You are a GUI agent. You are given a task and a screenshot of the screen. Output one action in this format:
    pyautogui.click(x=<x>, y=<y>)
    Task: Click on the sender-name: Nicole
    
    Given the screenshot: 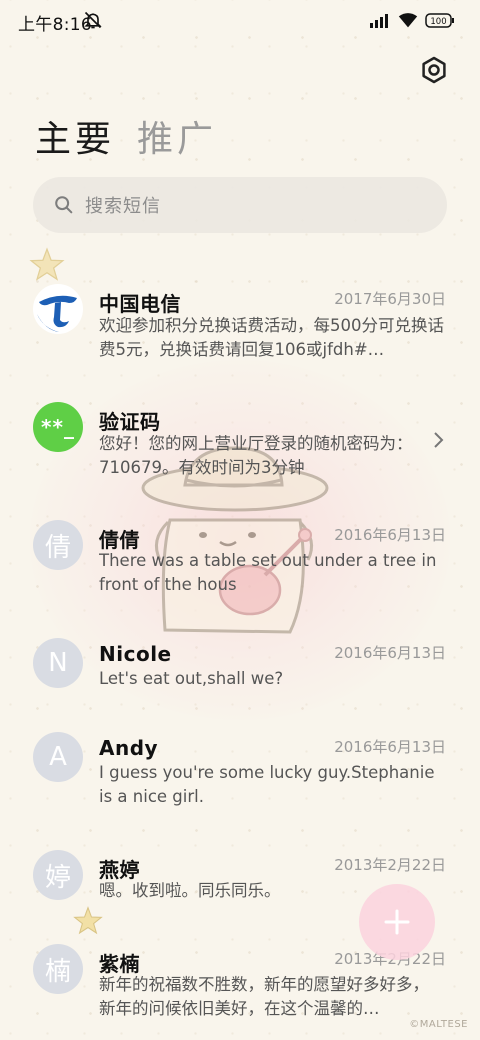 What is the action you would take?
    pyautogui.click(x=135, y=654)
    